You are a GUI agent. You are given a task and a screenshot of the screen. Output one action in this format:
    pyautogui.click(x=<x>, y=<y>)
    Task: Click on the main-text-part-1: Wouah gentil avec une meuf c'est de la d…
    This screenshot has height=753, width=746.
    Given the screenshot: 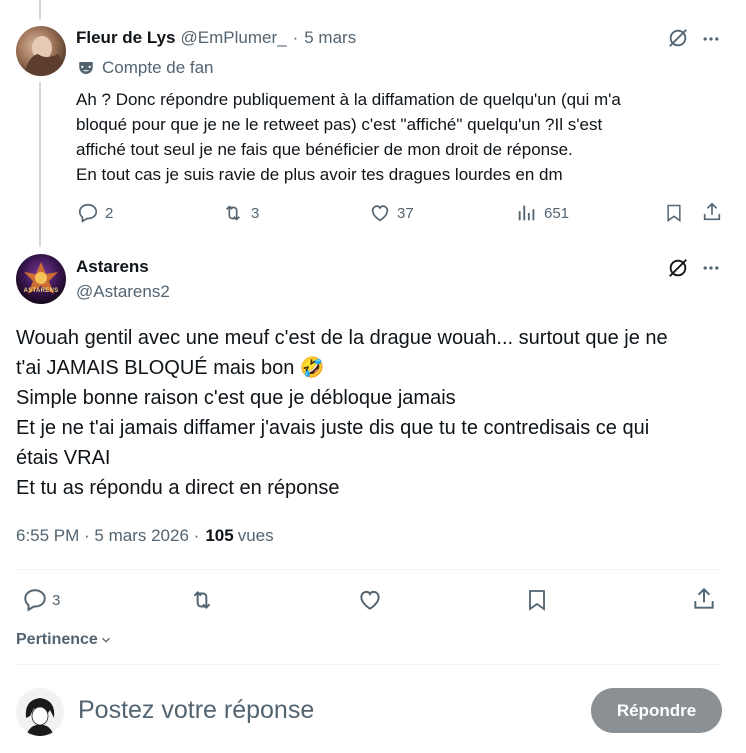 What is the action you would take?
    pyautogui.click(x=342, y=353)
    